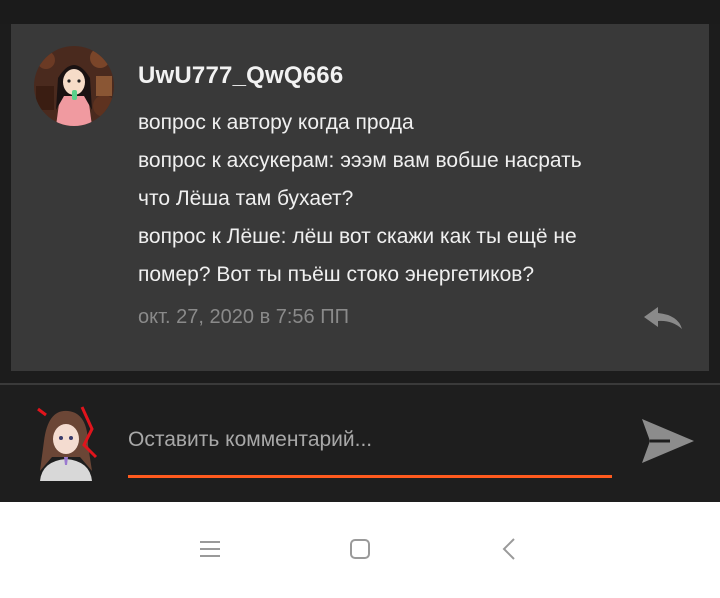 The width and height of the screenshot is (720, 598). I want to click on comment-line: что Лёша там бухает?, so click(246, 198).